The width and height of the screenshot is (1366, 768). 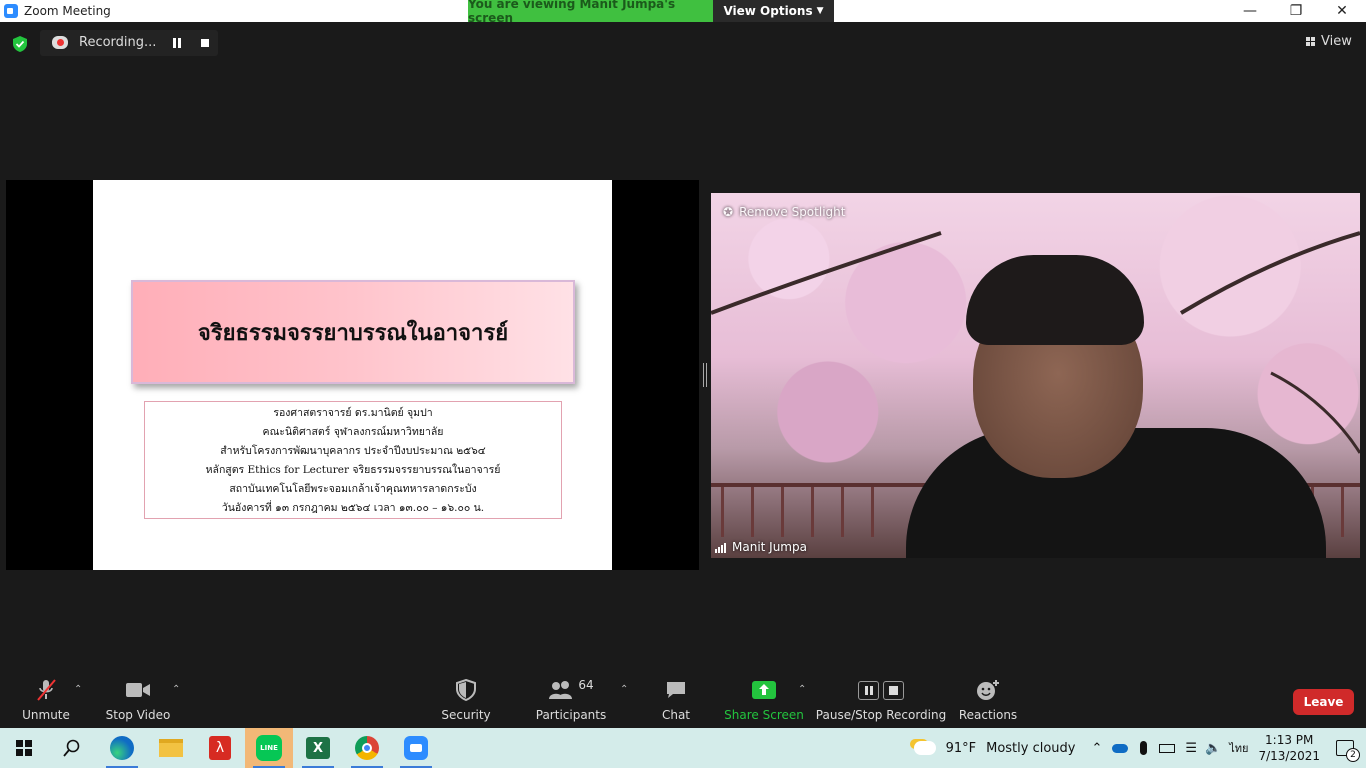 What do you see at coordinates (353, 332) in the screenshot?
I see `slide-title: จริยธรรมจรรยาบรรณในอาจารย์` at bounding box center [353, 332].